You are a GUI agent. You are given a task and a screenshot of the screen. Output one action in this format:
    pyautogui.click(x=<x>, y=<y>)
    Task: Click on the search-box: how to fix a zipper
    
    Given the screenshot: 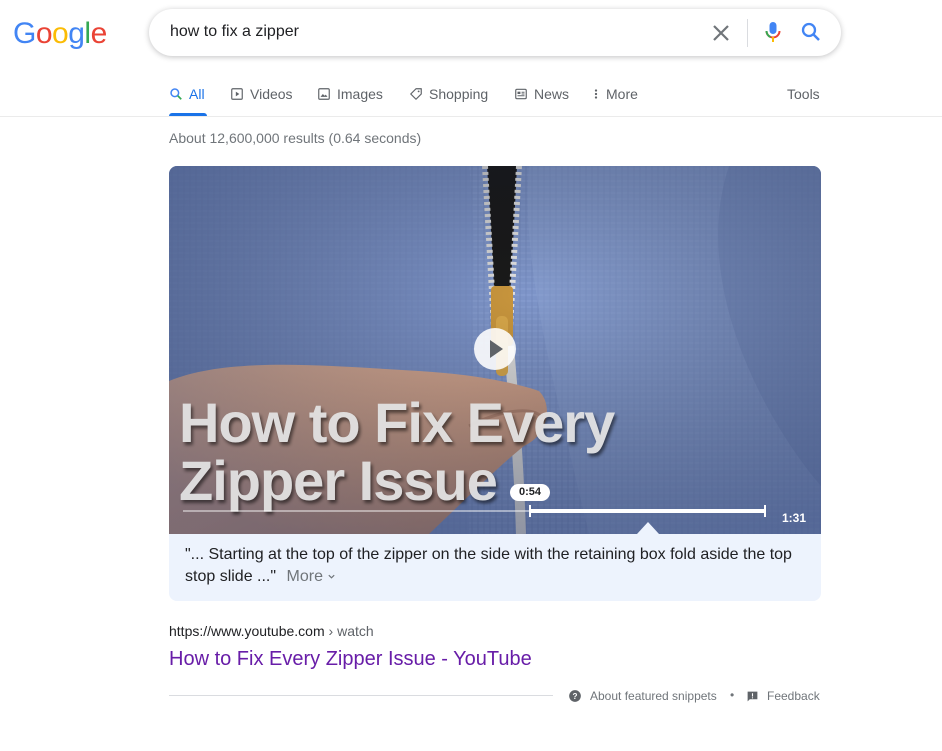 What is the action you would take?
    pyautogui.click(x=495, y=32)
    